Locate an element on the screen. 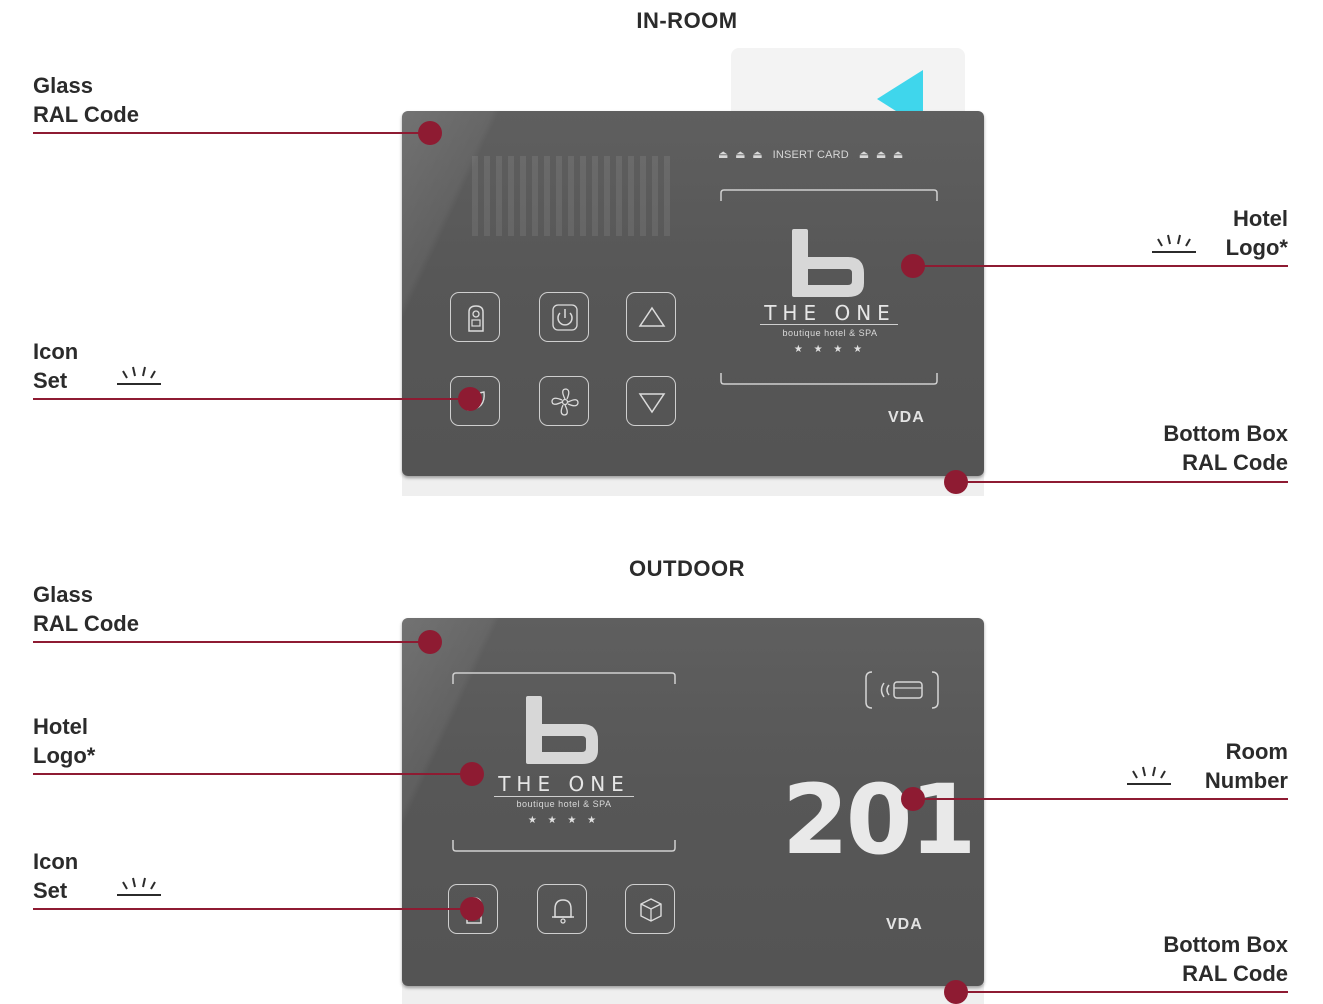 This screenshot has height=1004, width=1323. in-room-icon-set-label: Icon Set is located at coordinates (55, 366).